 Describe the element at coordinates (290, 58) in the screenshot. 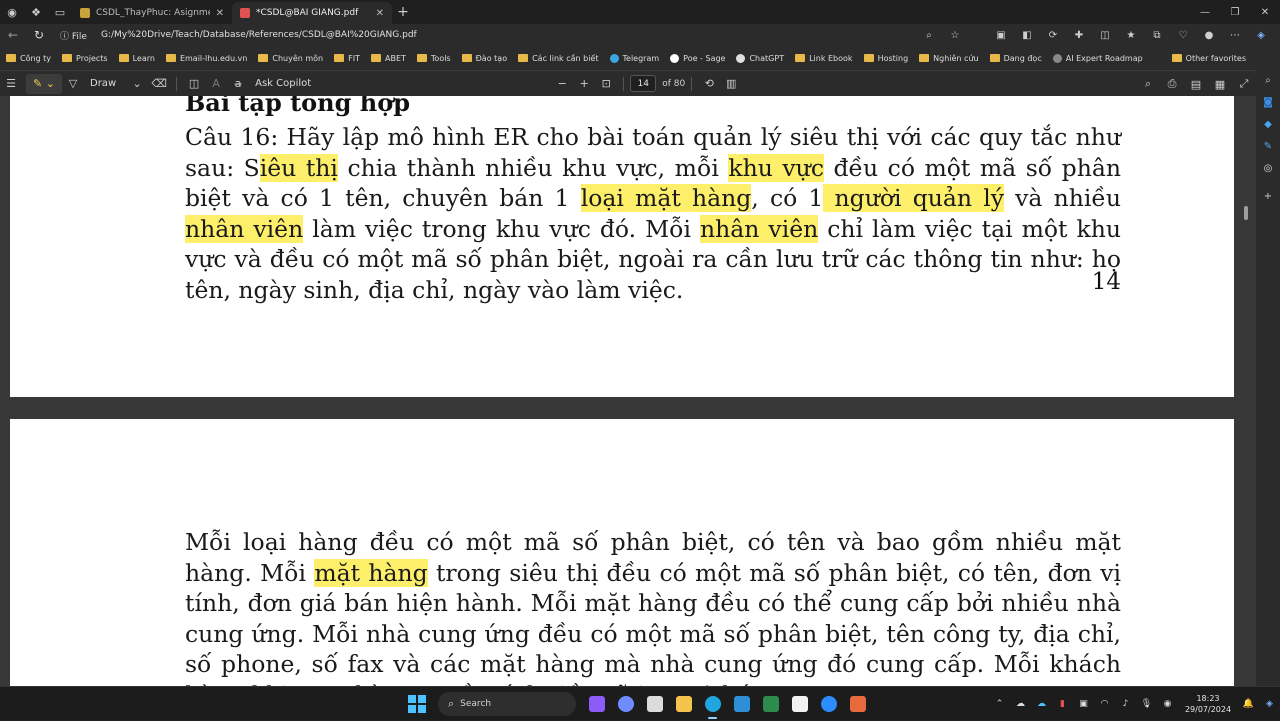

I see `favorite-item: Chuyên môn` at that location.